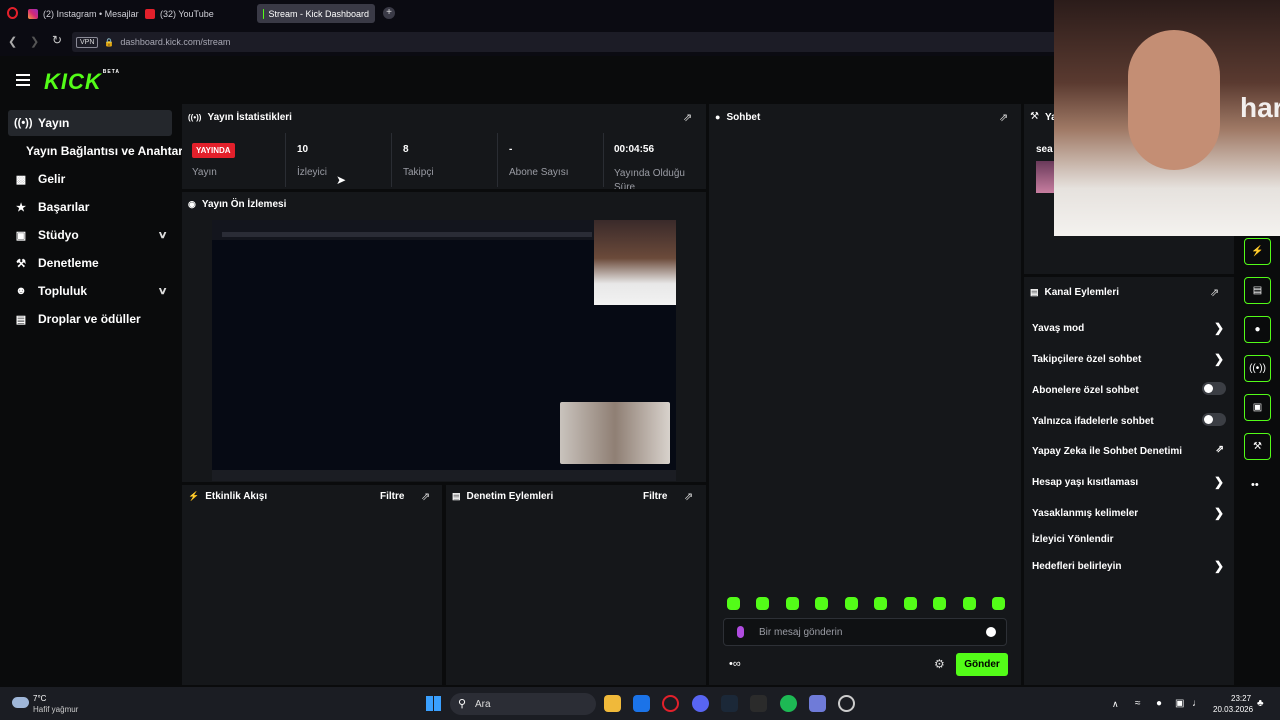  Describe the element at coordinates (90, 235) in the screenshot. I see `sidebar-item-studyo: ▣ Stüdyo ∨` at that location.